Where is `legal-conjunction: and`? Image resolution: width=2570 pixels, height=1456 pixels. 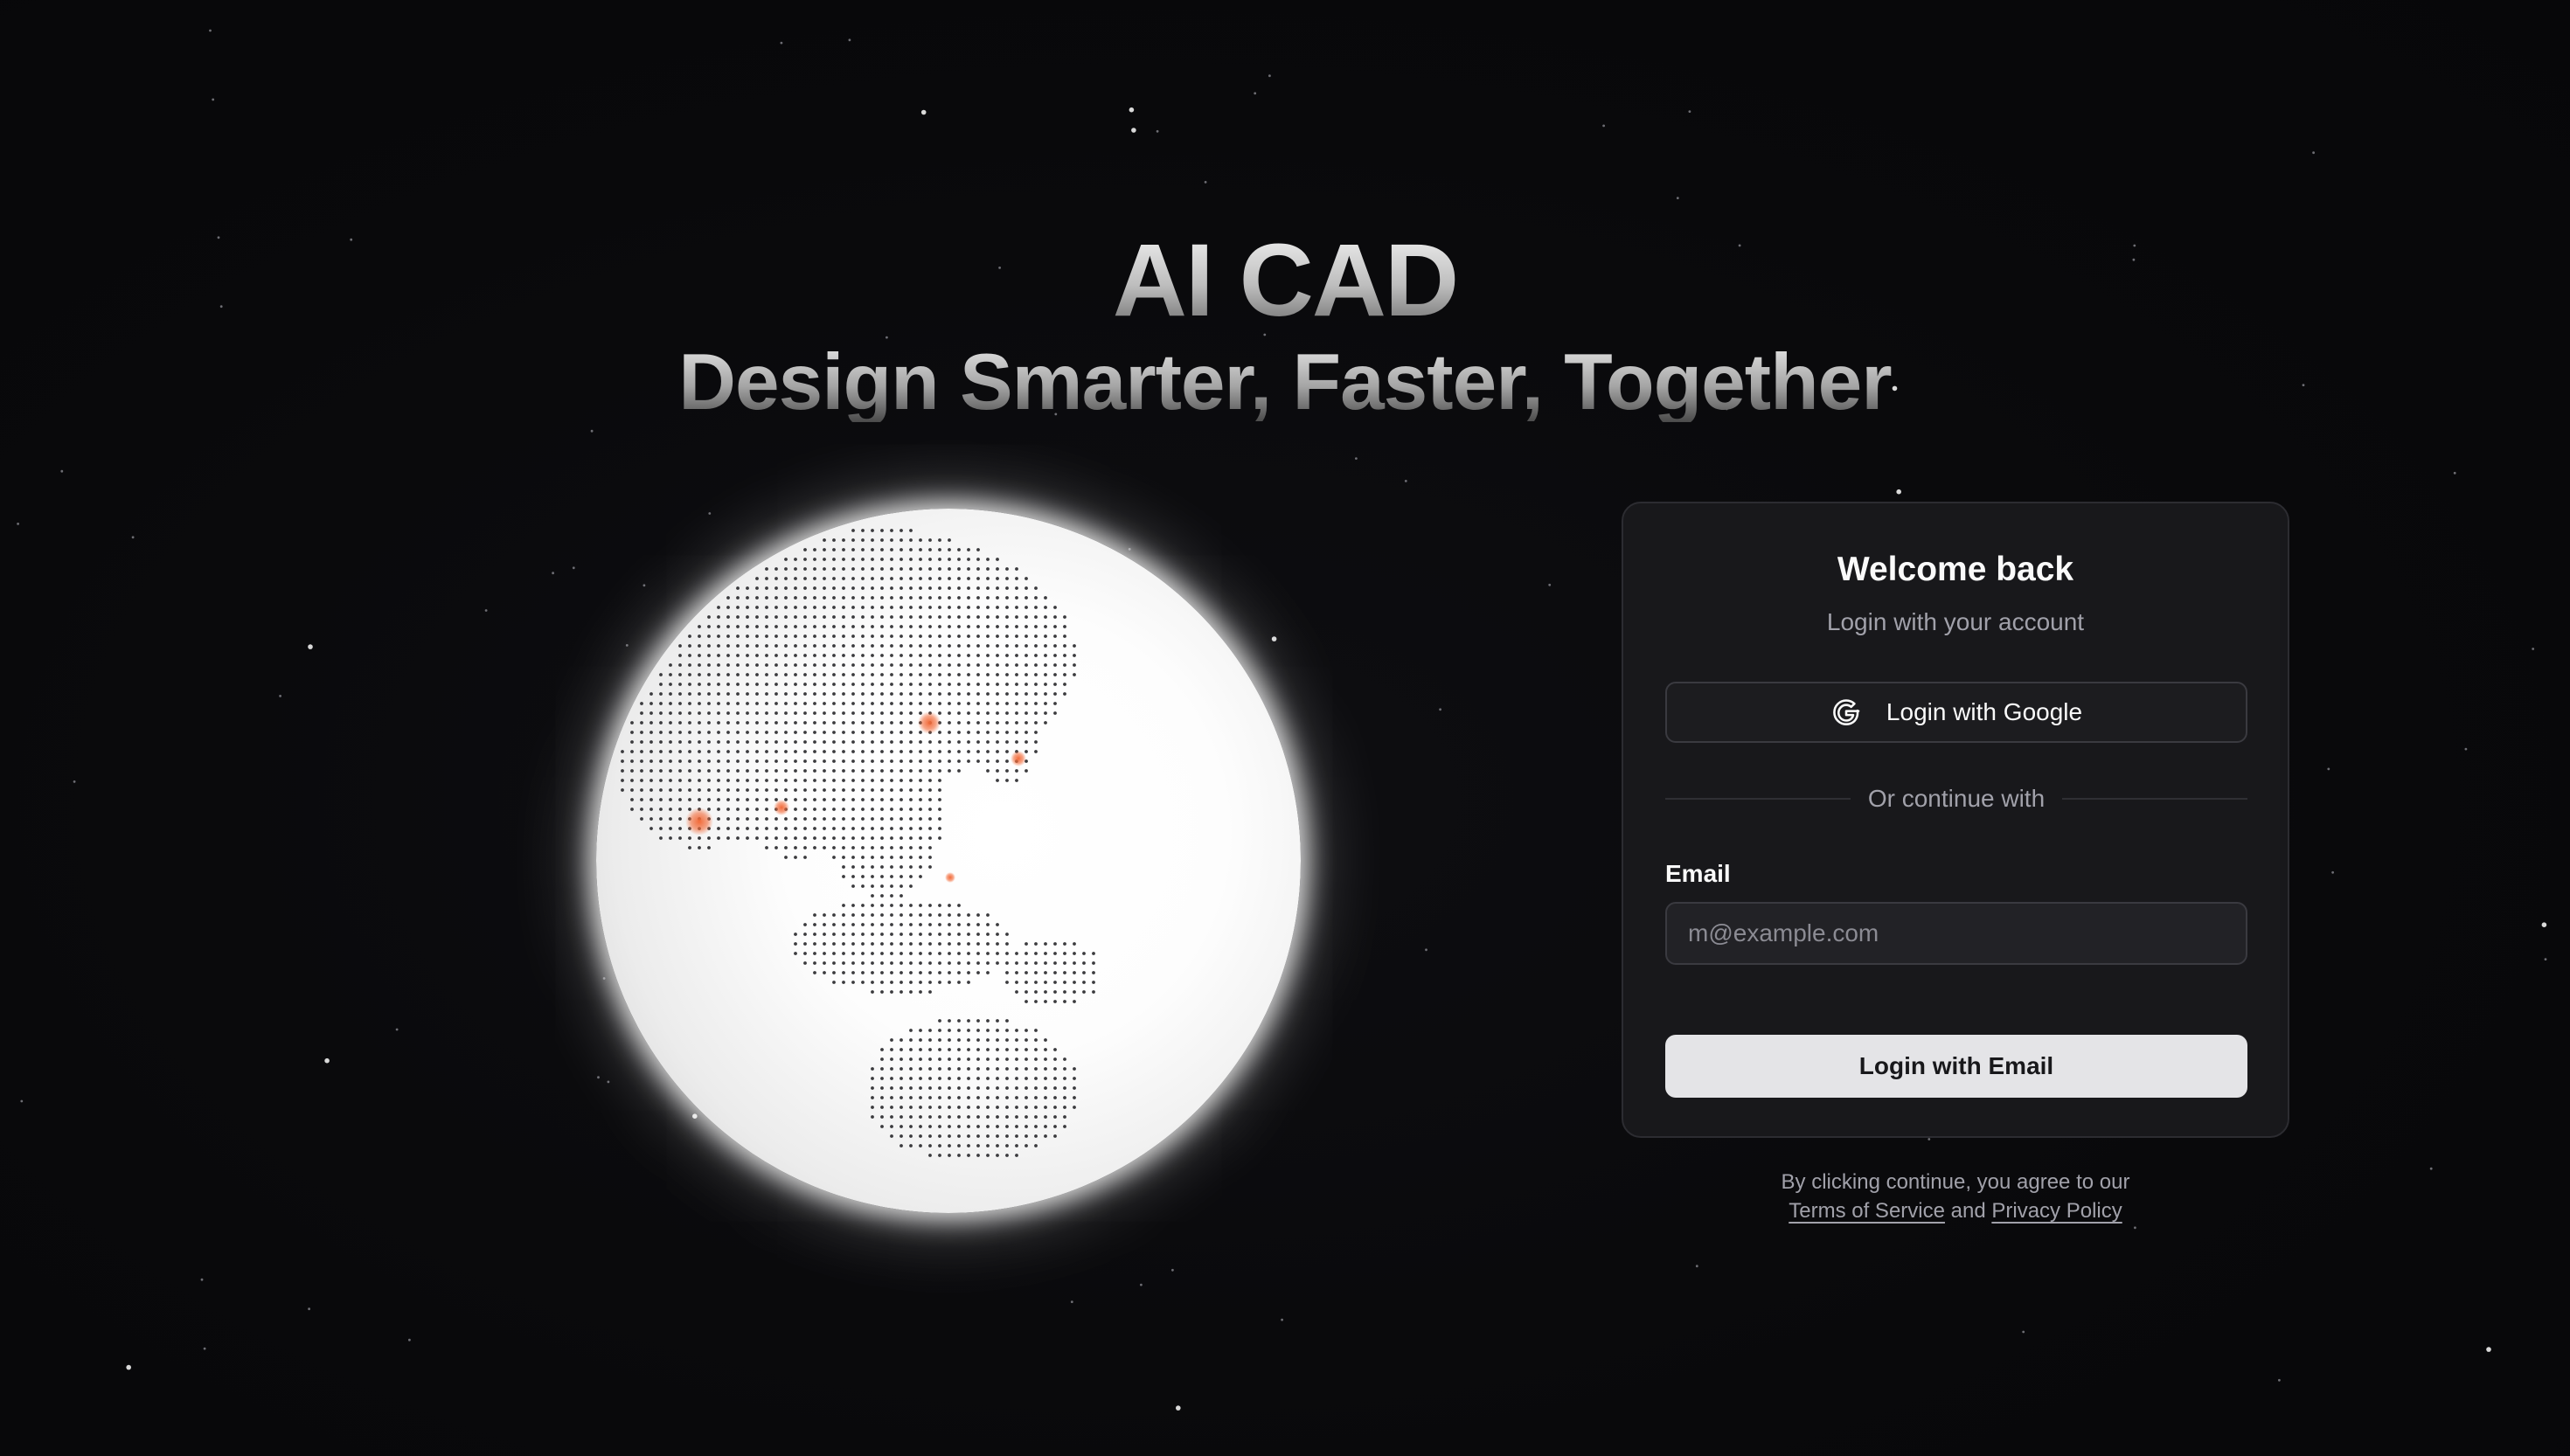
legal-conjunction: and is located at coordinates (1968, 1211).